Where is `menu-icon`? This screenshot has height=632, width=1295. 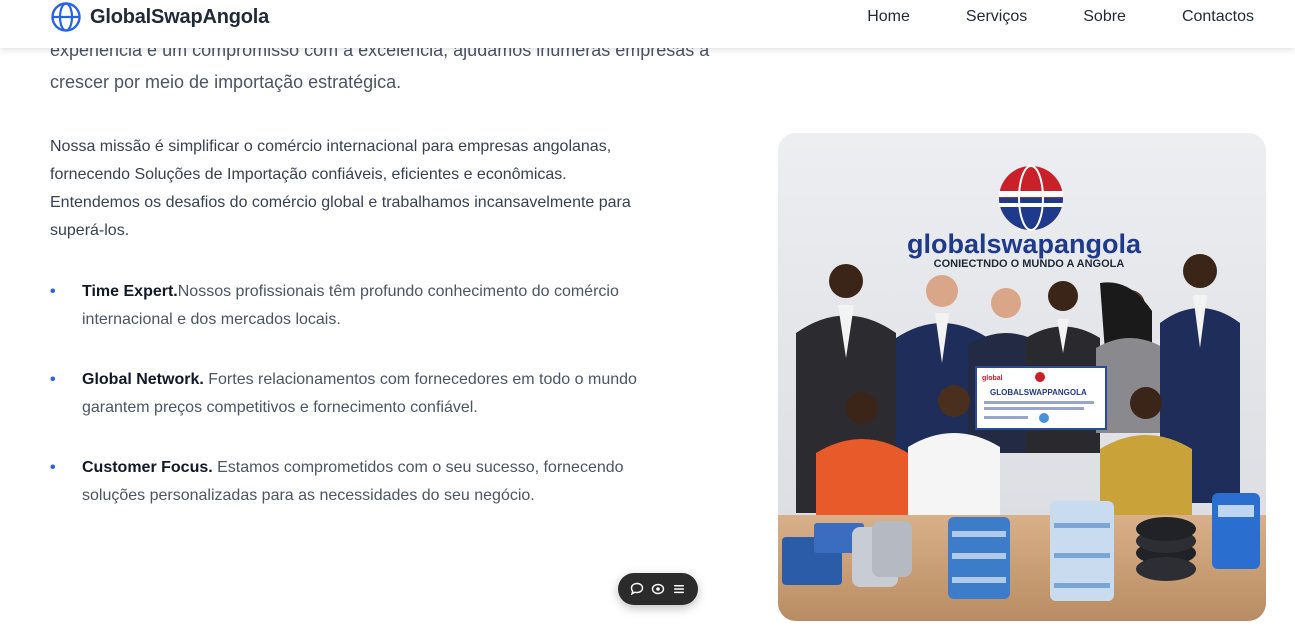
menu-icon is located at coordinates (679, 589).